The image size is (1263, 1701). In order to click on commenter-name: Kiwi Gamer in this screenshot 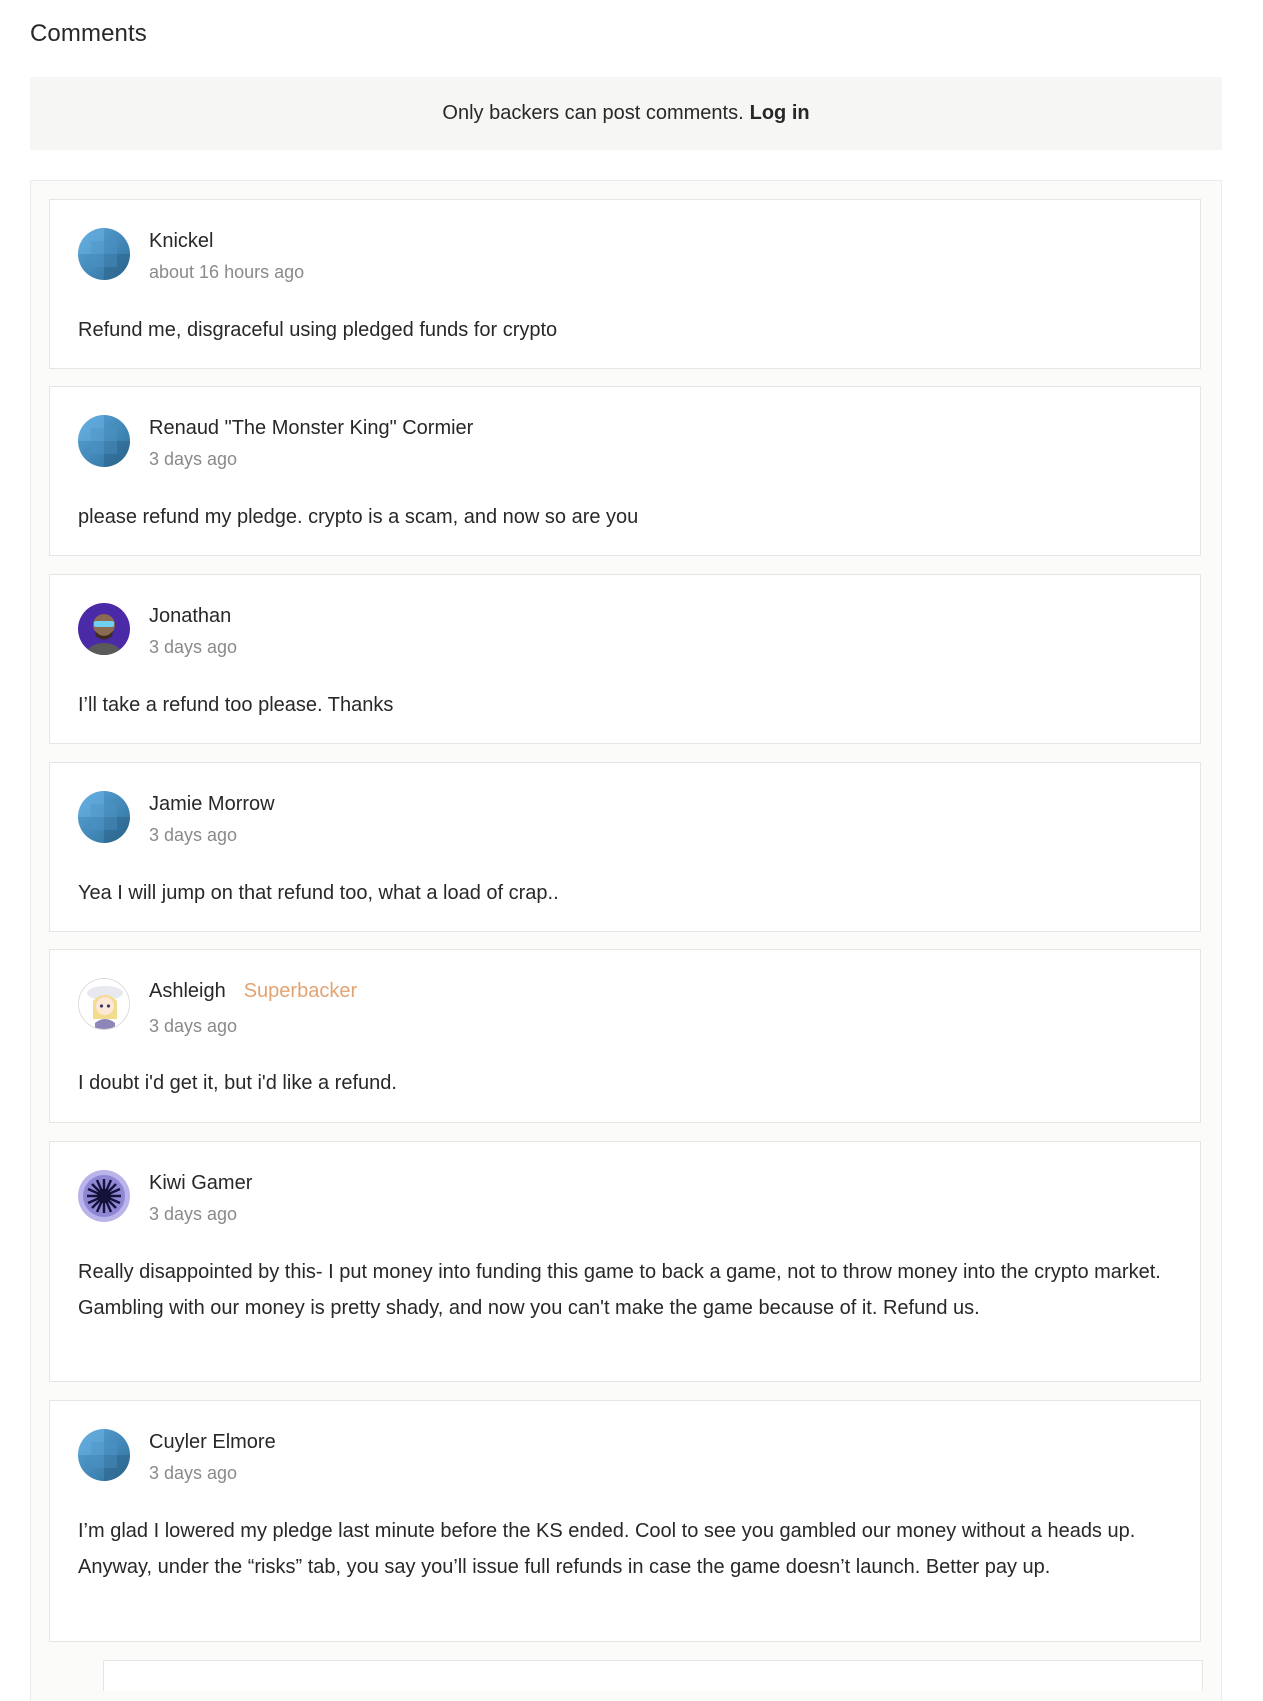, I will do `click(200, 1183)`.